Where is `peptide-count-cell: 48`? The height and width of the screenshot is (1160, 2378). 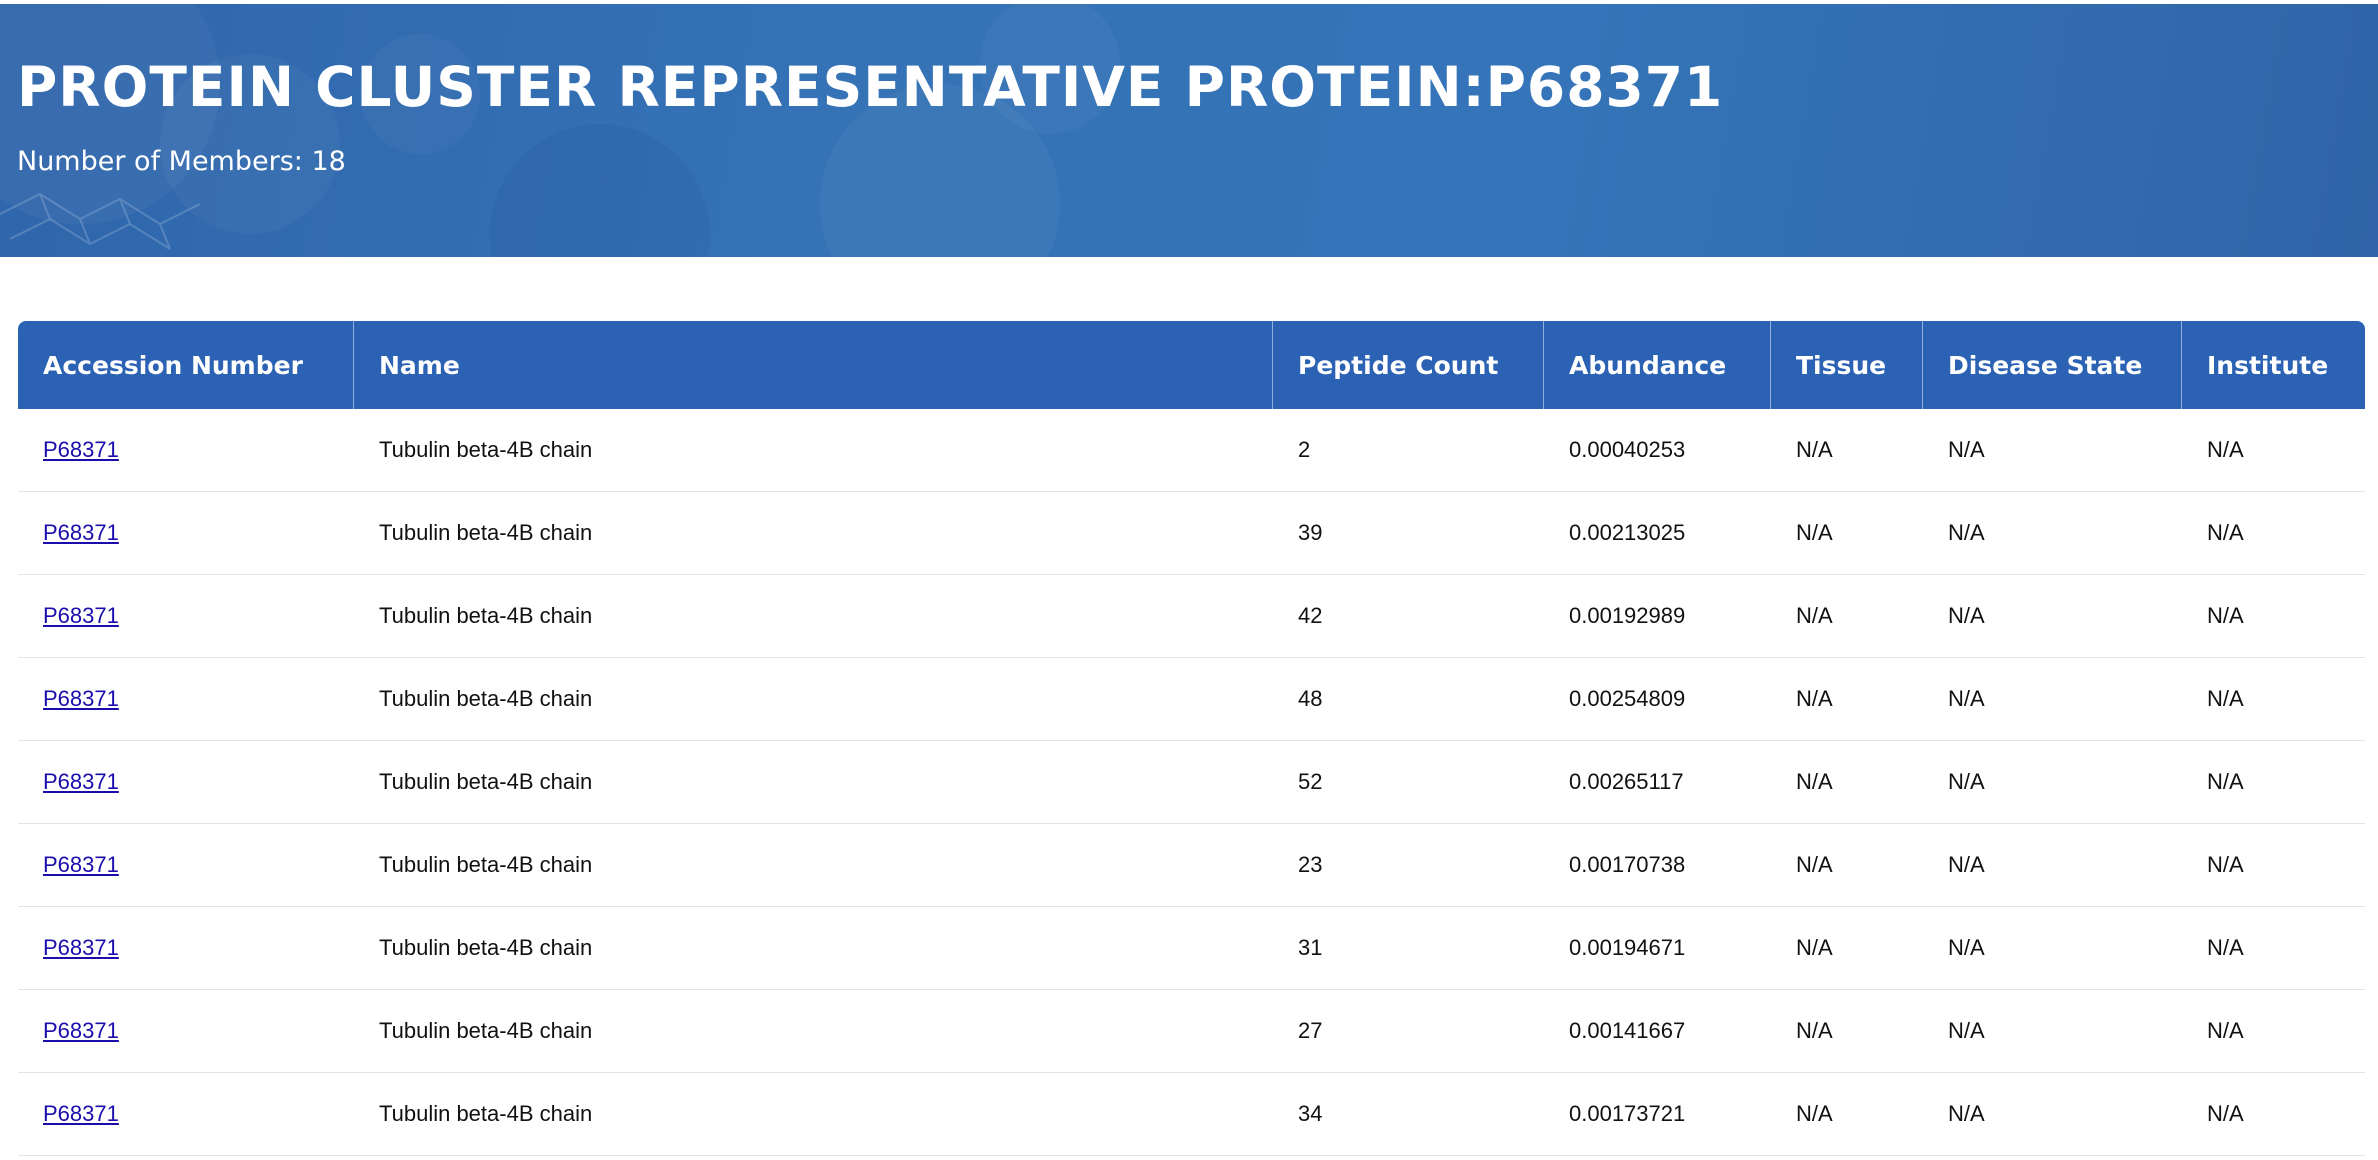 peptide-count-cell: 48 is located at coordinates (1408, 699).